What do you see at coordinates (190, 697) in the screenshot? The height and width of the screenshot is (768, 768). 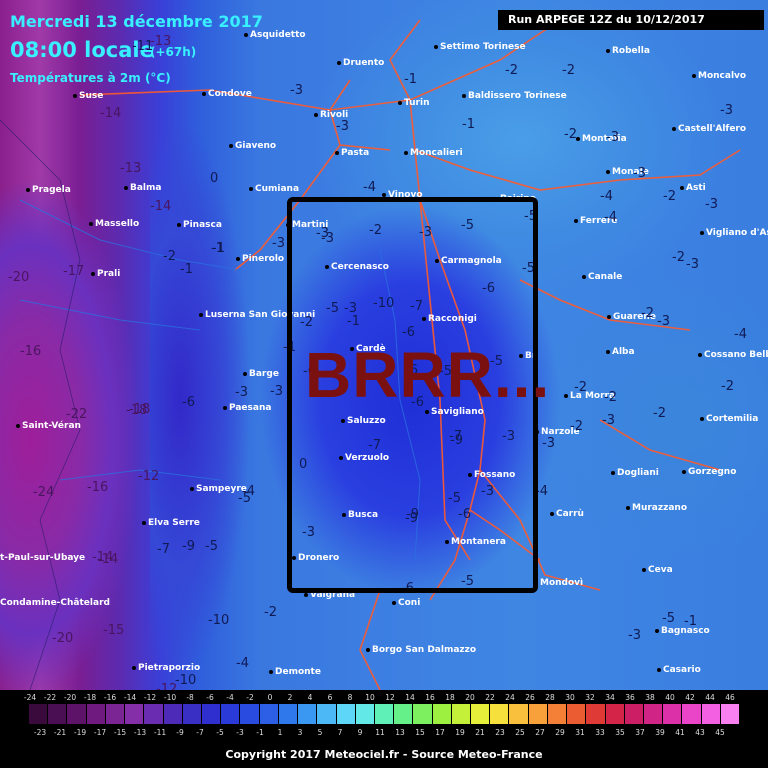 I see `legend-tick: -8` at bounding box center [190, 697].